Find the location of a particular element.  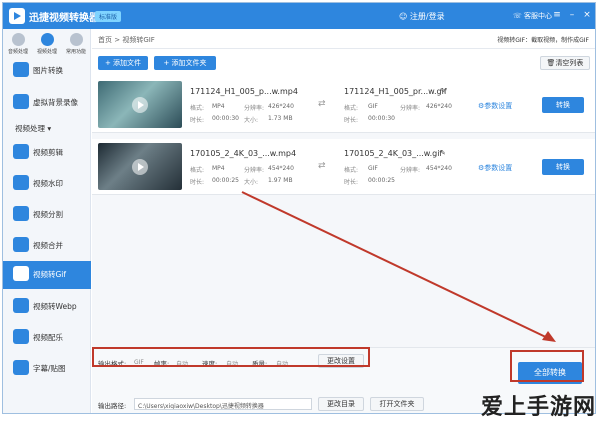

site-watermark: 爱上手游网 is located at coordinates (538, 407).